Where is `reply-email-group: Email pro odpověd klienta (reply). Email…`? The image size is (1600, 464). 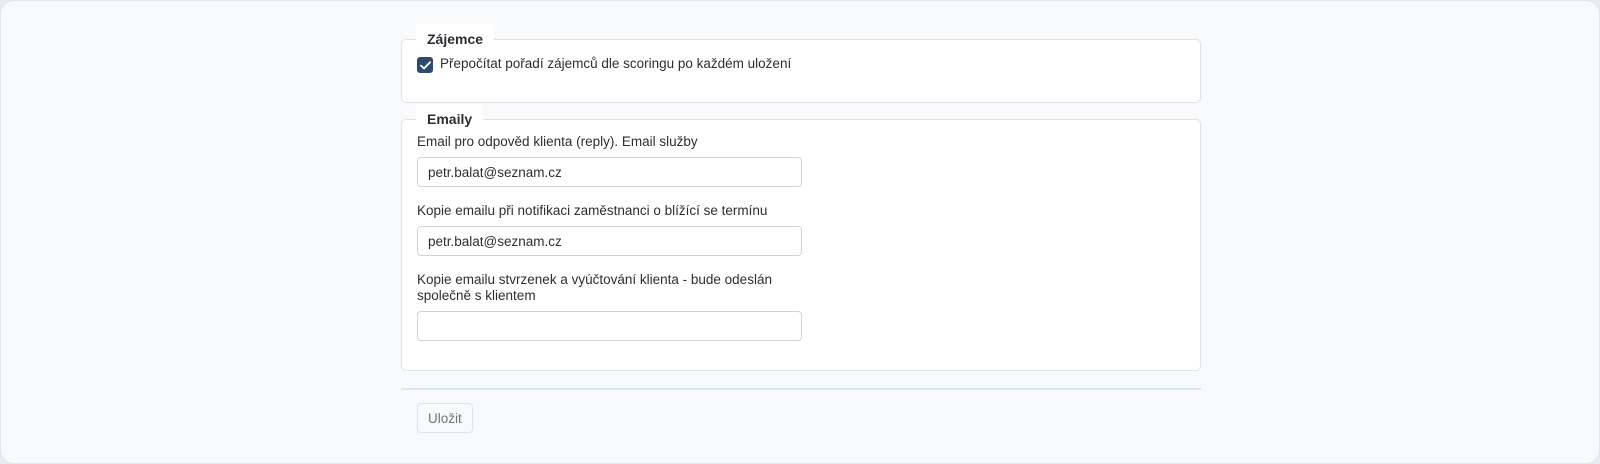
reply-email-group: Email pro odpověd klienta (reply). Email… is located at coordinates (609, 160).